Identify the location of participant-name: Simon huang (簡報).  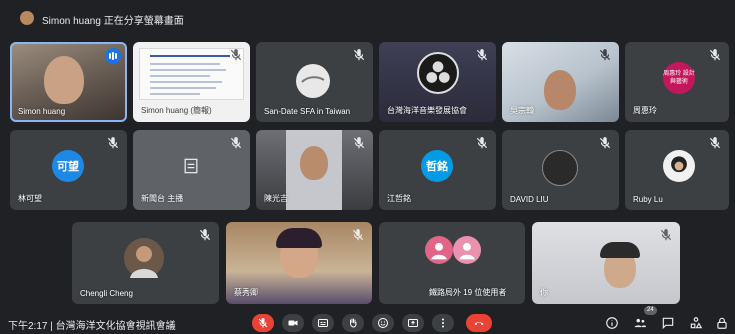
(176, 110).